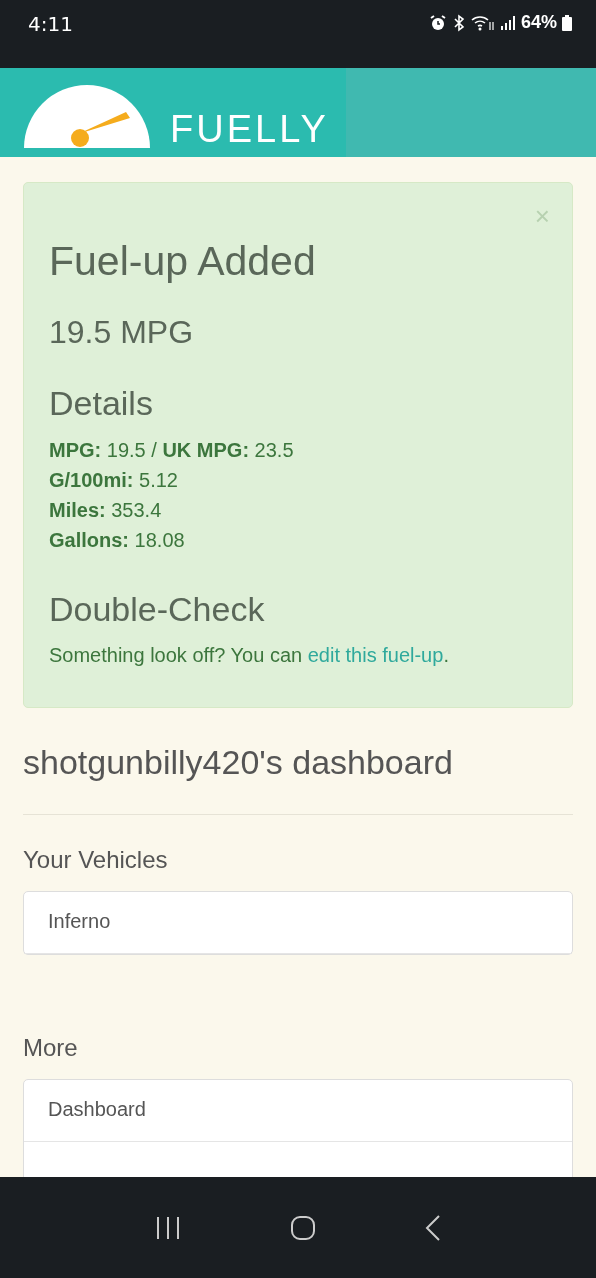 Image resolution: width=596 pixels, height=1278 pixels. What do you see at coordinates (172, 450) in the screenshot?
I see `stat-line: MPG: 19.5 / UK MPG: 23.5` at bounding box center [172, 450].